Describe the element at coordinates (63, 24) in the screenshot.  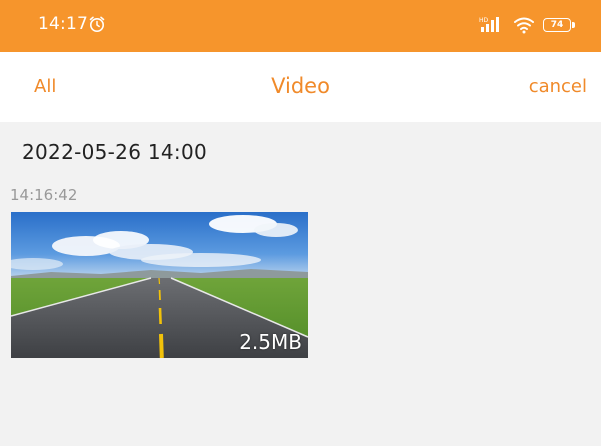
I see `status-time: 14:17` at that location.